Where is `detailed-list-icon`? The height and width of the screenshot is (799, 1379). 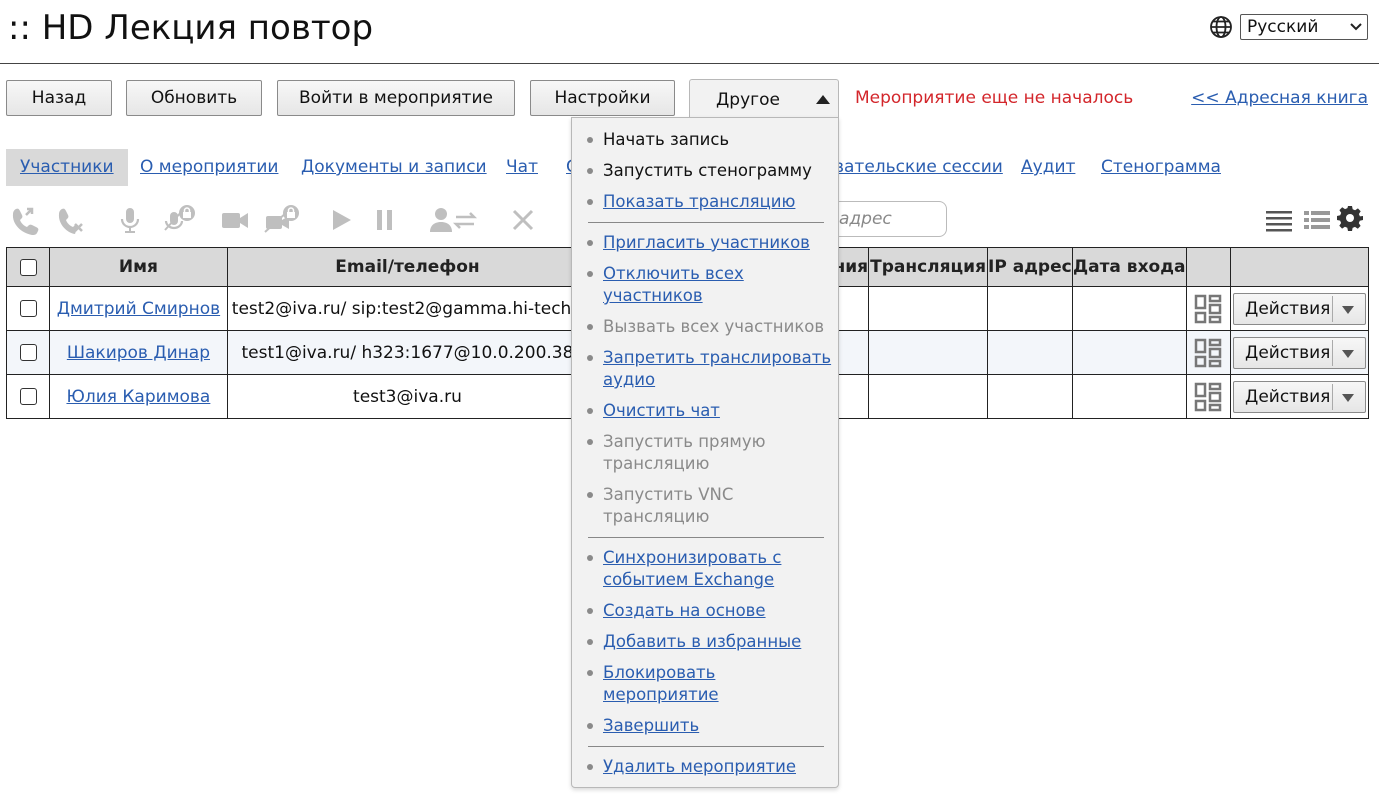
detailed-list-icon is located at coordinates (1317, 221).